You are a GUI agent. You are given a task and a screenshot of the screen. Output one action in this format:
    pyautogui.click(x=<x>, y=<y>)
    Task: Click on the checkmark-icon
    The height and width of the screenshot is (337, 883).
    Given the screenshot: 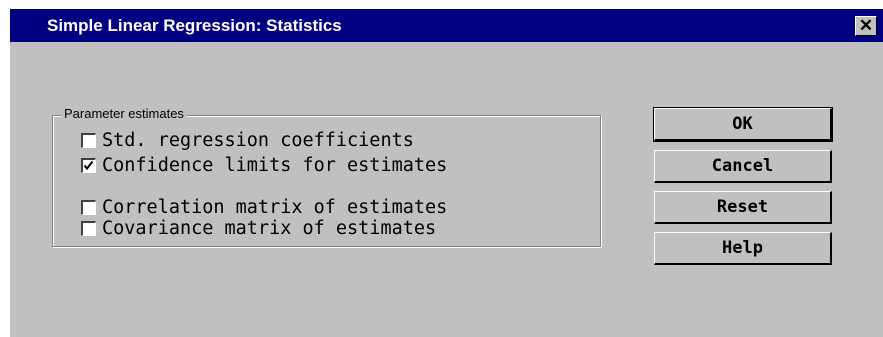 What is the action you would take?
    pyautogui.click(x=88, y=165)
    